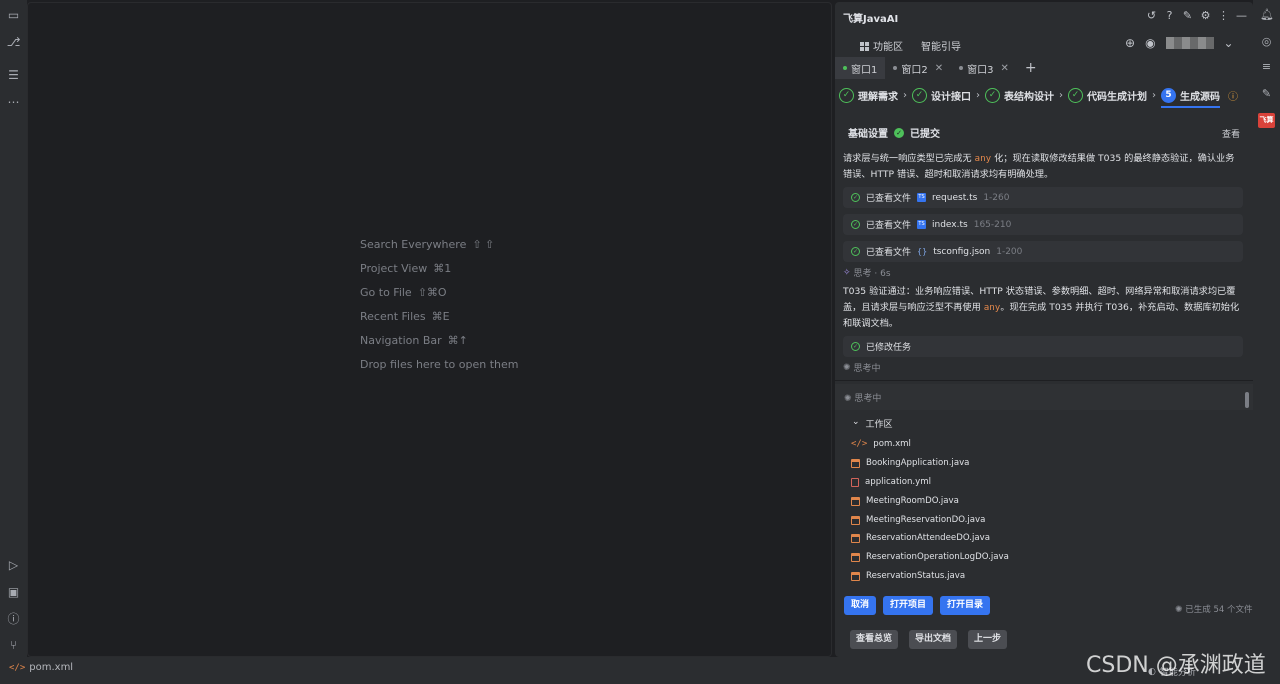  Describe the element at coordinates (941, 45) in the screenshot. I see `smart-guide-button: 智能引导` at that location.